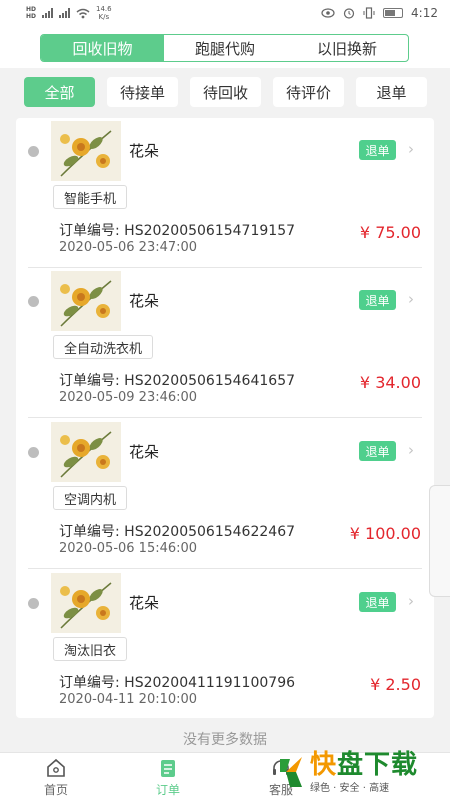 The width and height of the screenshot is (450, 800). I want to click on tab-errand: 跑腿代购, so click(225, 48).